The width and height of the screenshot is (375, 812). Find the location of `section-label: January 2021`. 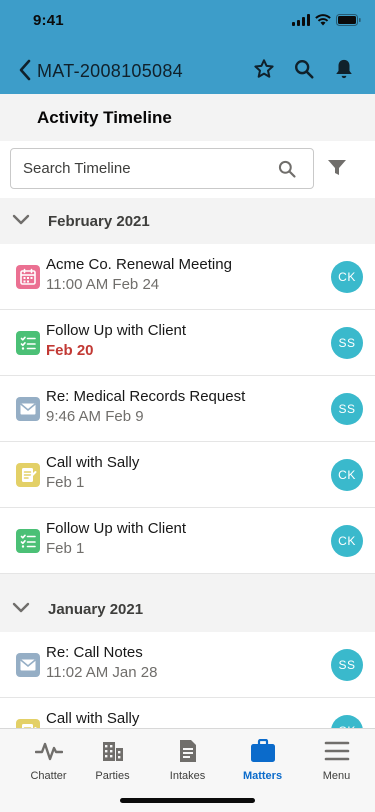

section-label: January 2021 is located at coordinates (96, 609).